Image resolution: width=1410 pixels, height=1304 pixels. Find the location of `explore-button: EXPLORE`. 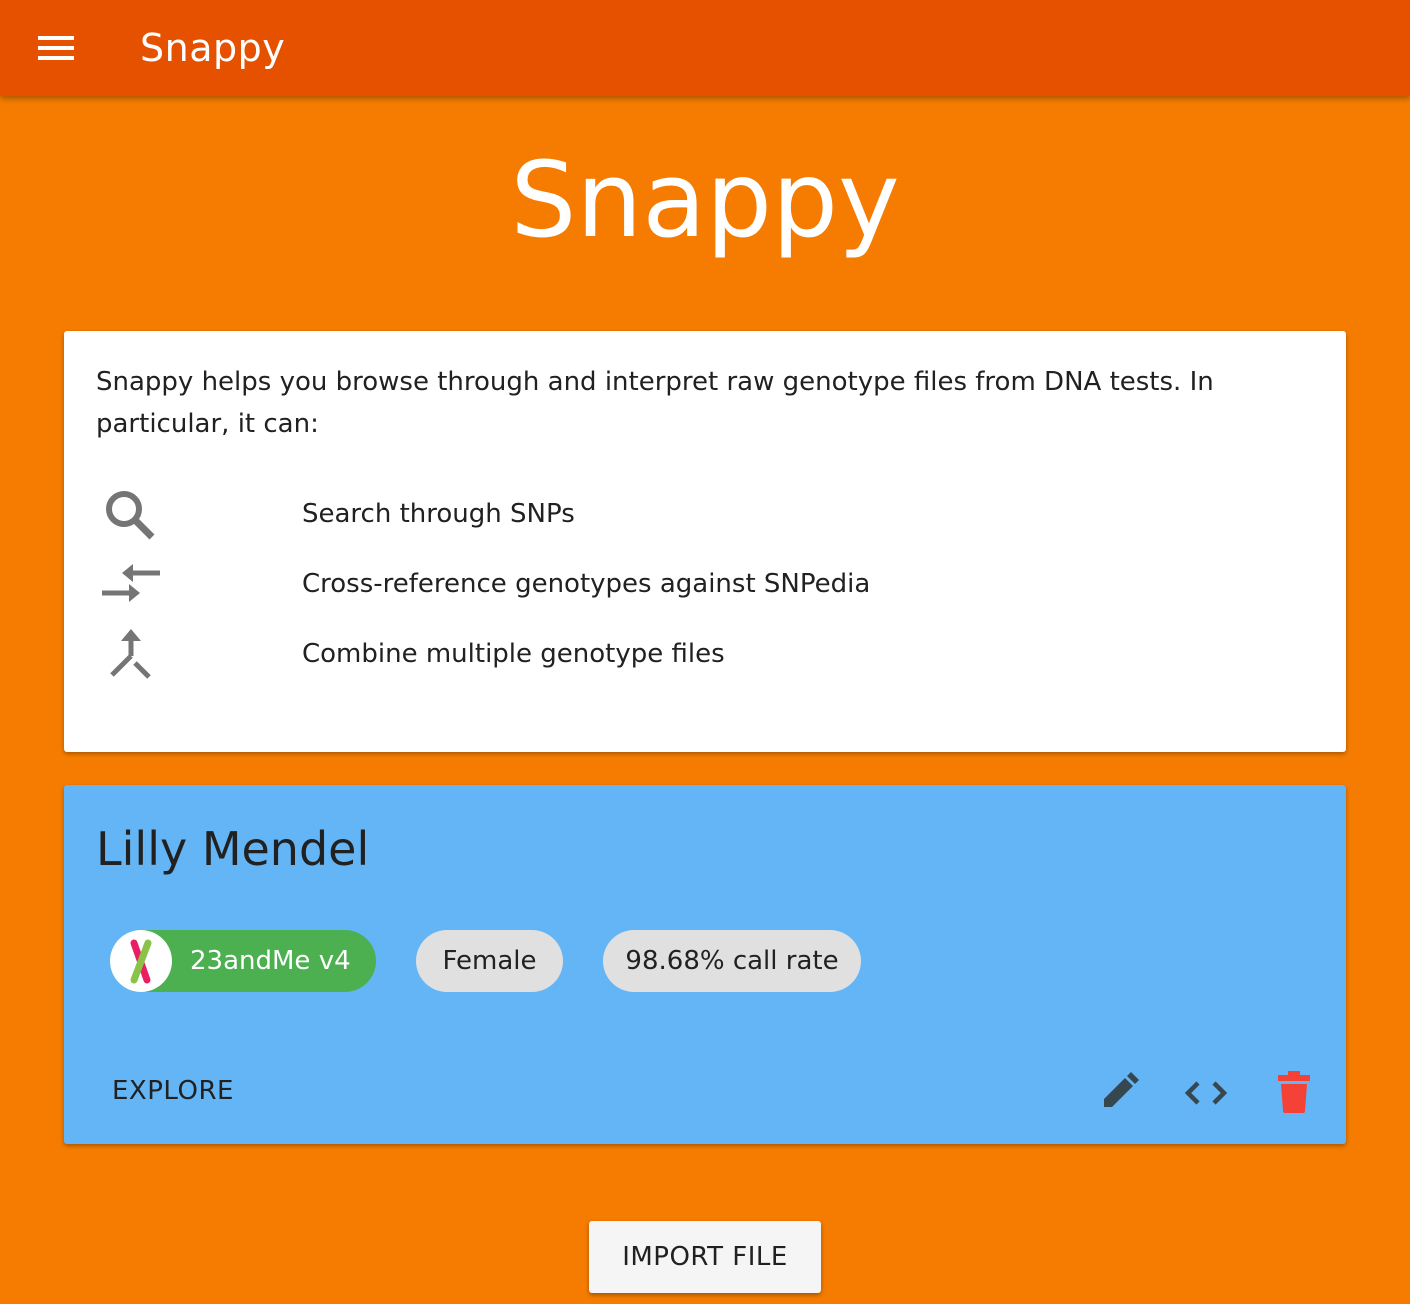

explore-button: EXPLORE is located at coordinates (173, 1091).